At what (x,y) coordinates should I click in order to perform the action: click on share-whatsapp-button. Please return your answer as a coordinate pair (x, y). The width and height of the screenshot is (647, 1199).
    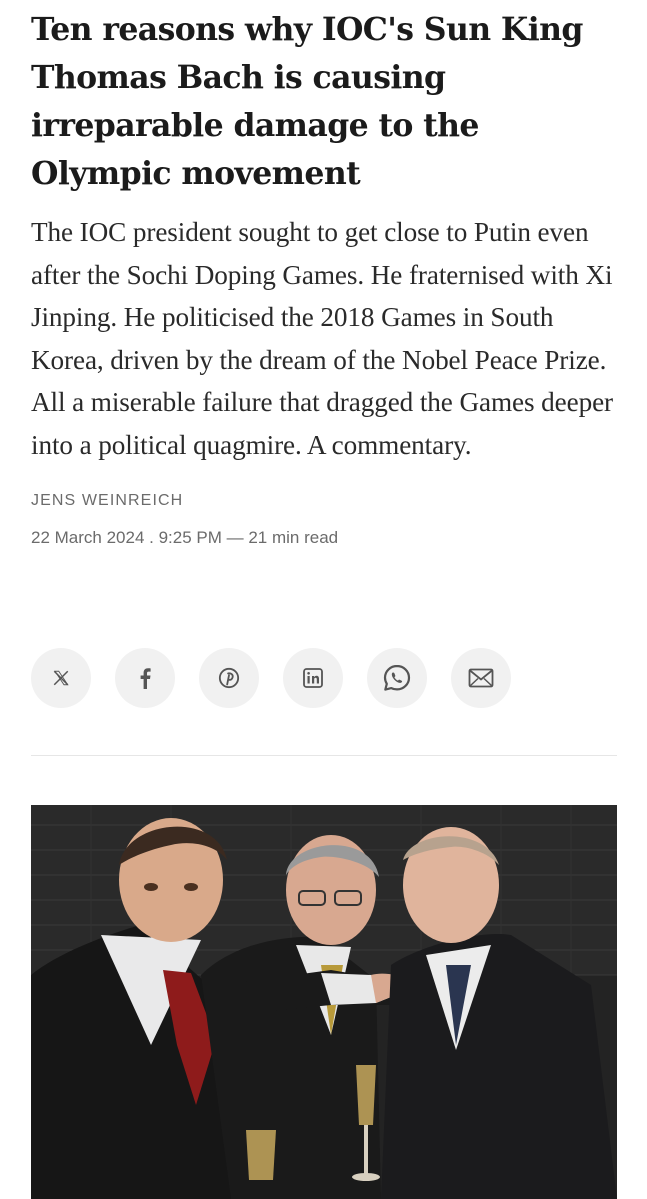
    Looking at the image, I should click on (397, 678).